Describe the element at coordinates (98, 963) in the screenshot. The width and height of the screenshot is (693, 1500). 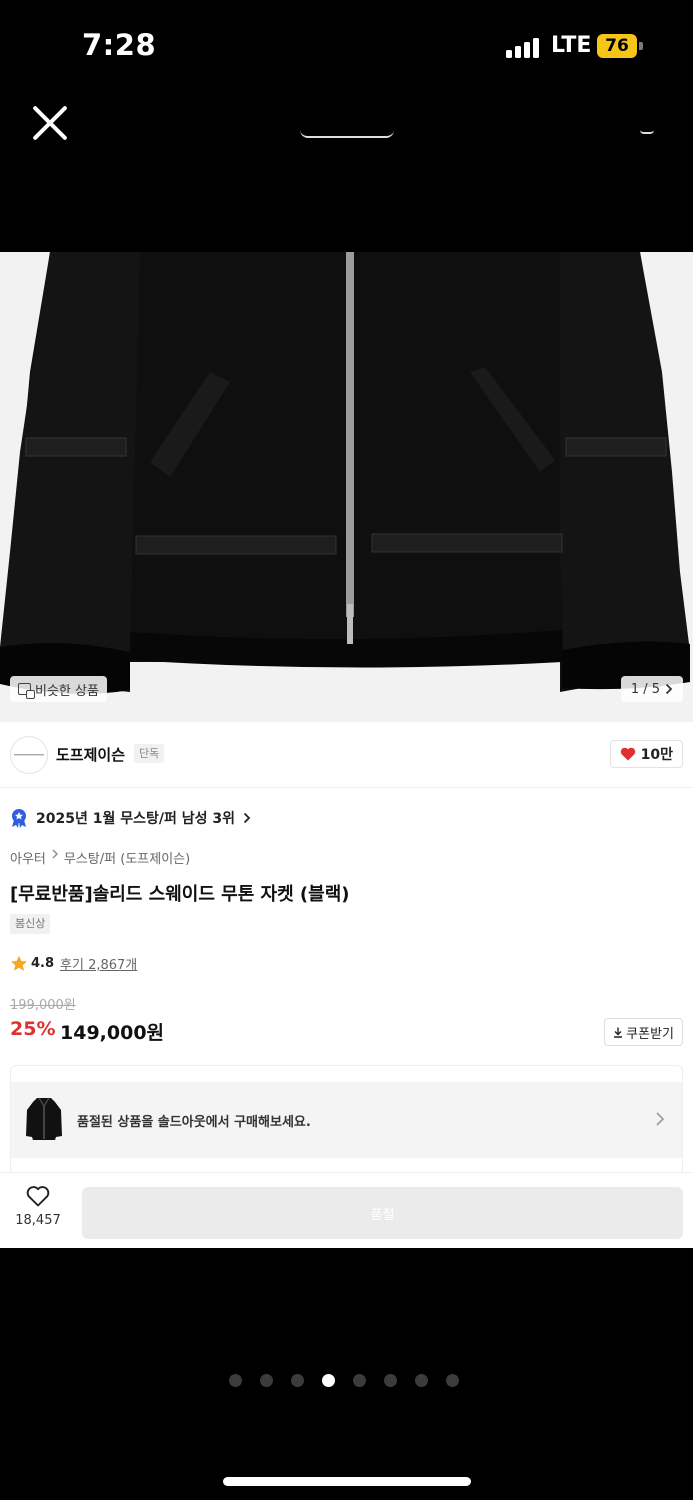
I see `review-link: 후기 2,867개` at that location.